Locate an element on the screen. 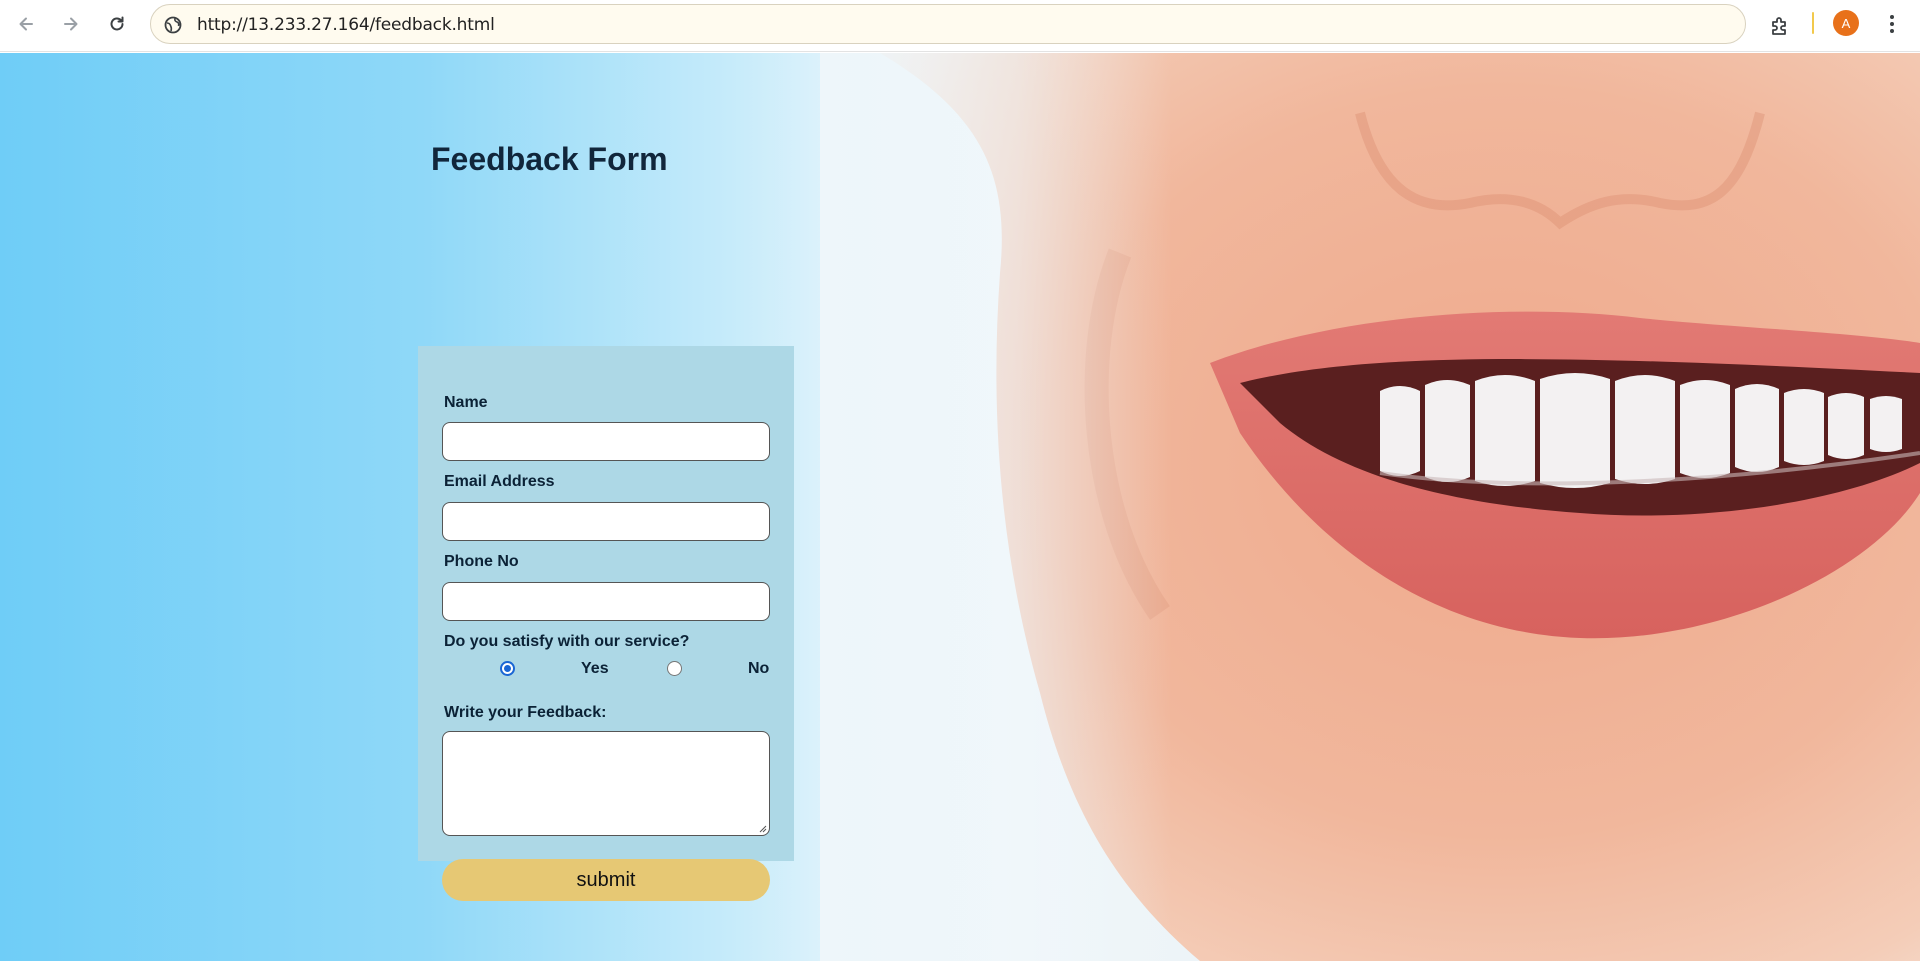 The width and height of the screenshot is (1920, 961). reload-icon is located at coordinates (117, 23).